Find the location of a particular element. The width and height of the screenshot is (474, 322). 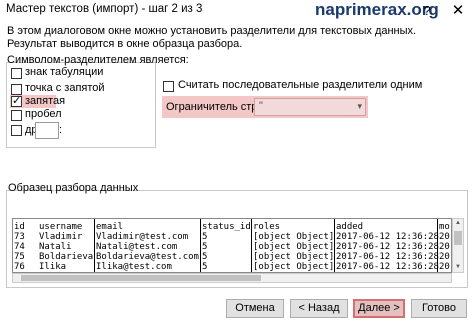

table-cell: Boldarieva is located at coordinates (66, 257).